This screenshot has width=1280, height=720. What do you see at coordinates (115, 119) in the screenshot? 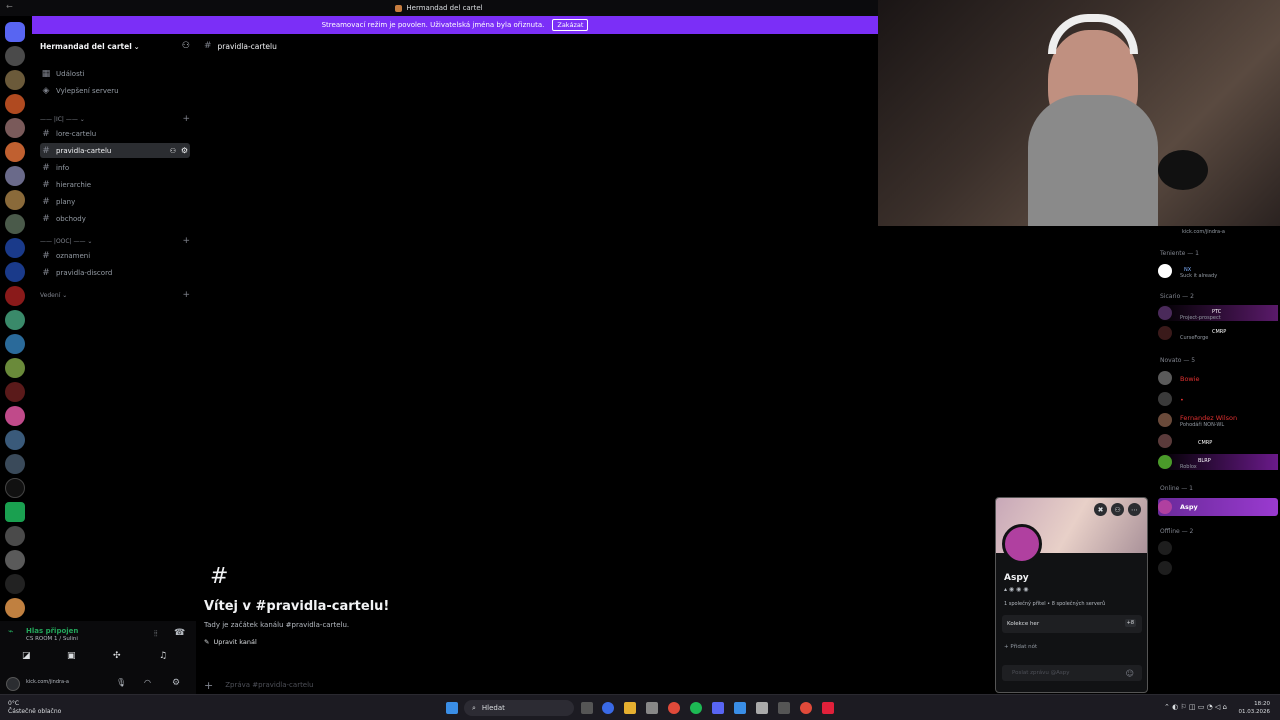
I see `category-ic: —— | IC | —— ⌄ +` at bounding box center [115, 119].